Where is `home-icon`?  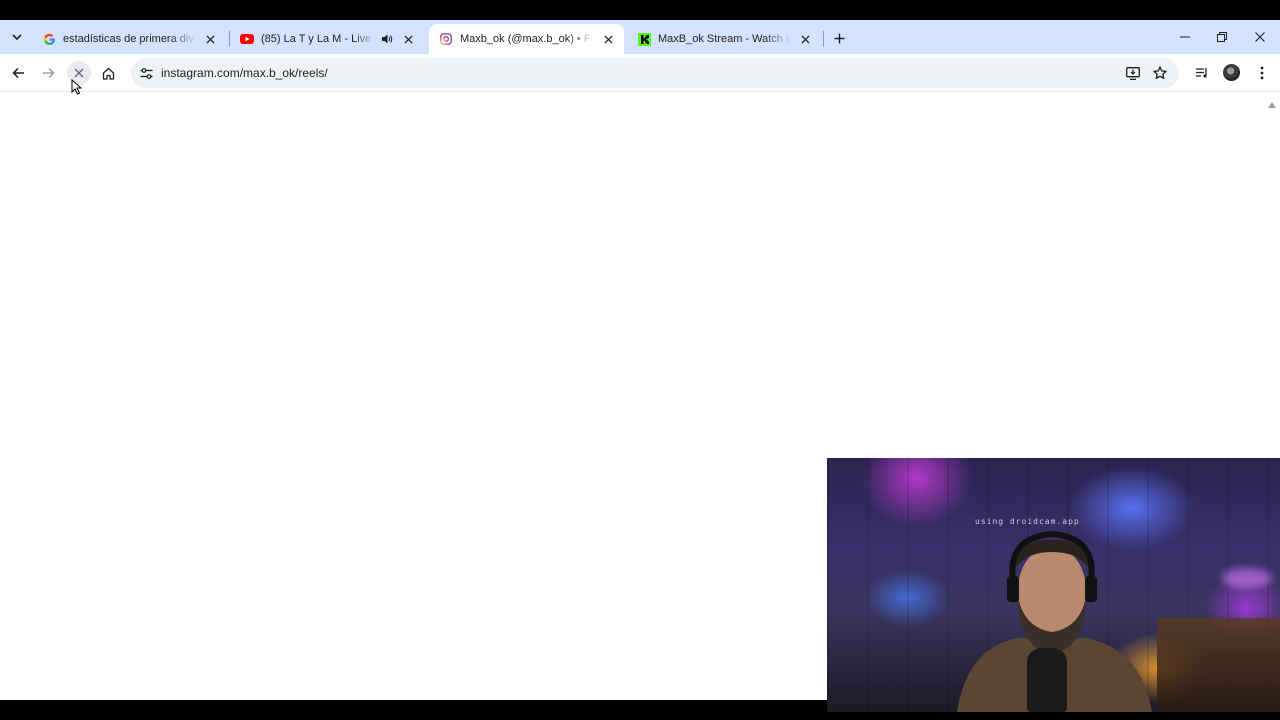 home-icon is located at coordinates (108, 73).